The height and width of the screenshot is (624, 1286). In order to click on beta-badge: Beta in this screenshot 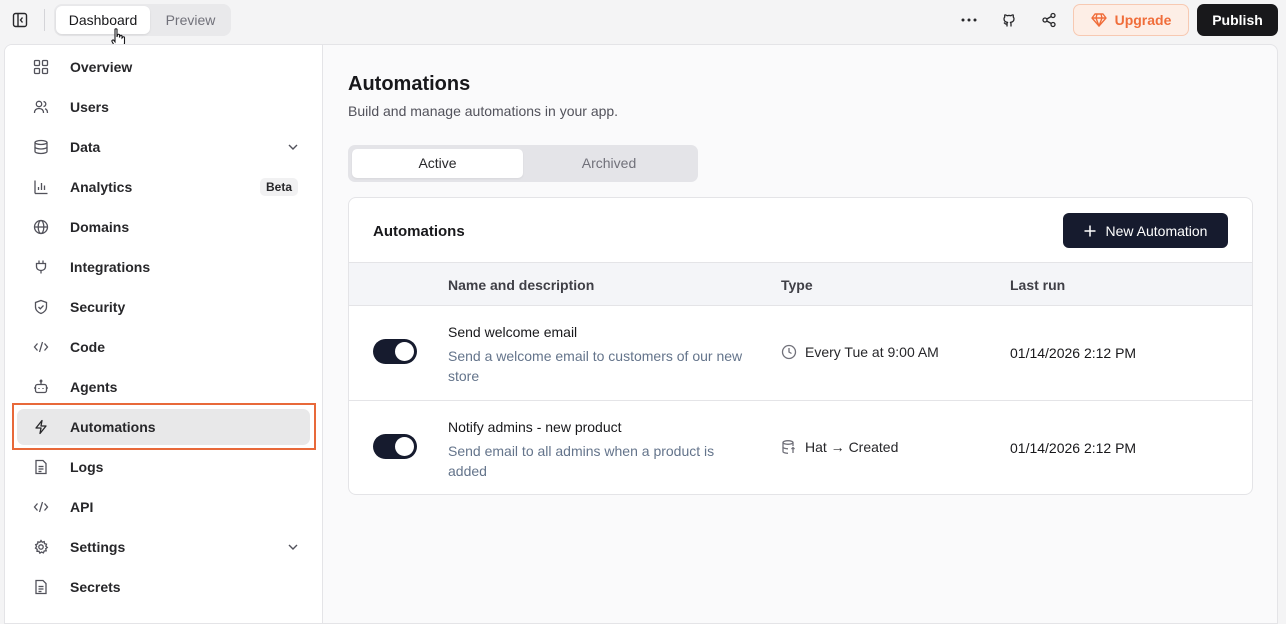, I will do `click(278, 187)`.